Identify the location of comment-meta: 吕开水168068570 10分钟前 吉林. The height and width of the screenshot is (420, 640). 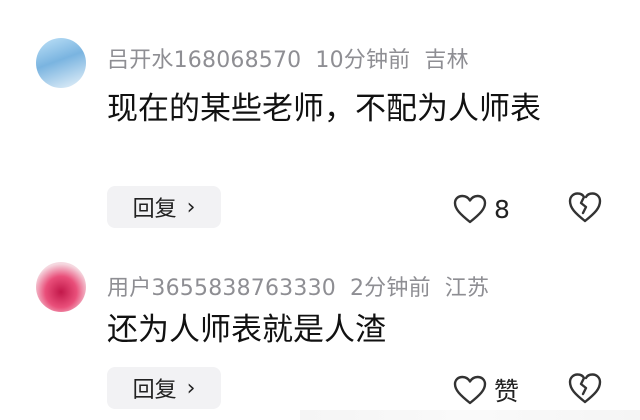
(295, 58).